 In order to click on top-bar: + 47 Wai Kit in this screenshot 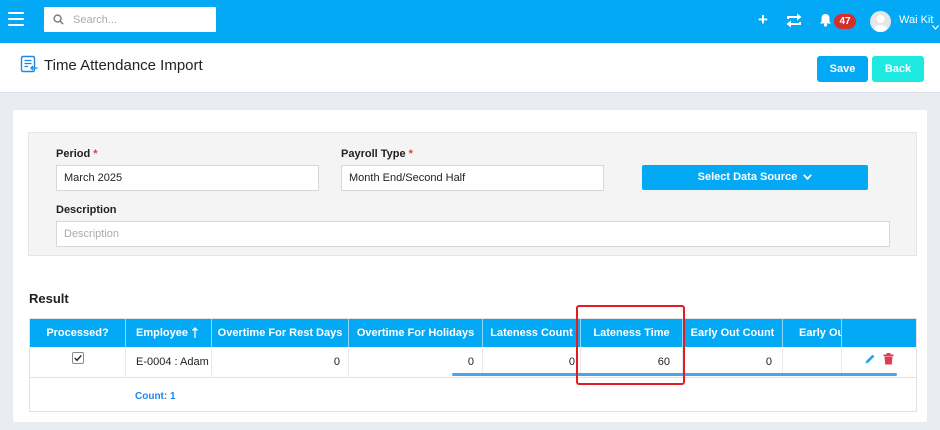, I will do `click(470, 21)`.